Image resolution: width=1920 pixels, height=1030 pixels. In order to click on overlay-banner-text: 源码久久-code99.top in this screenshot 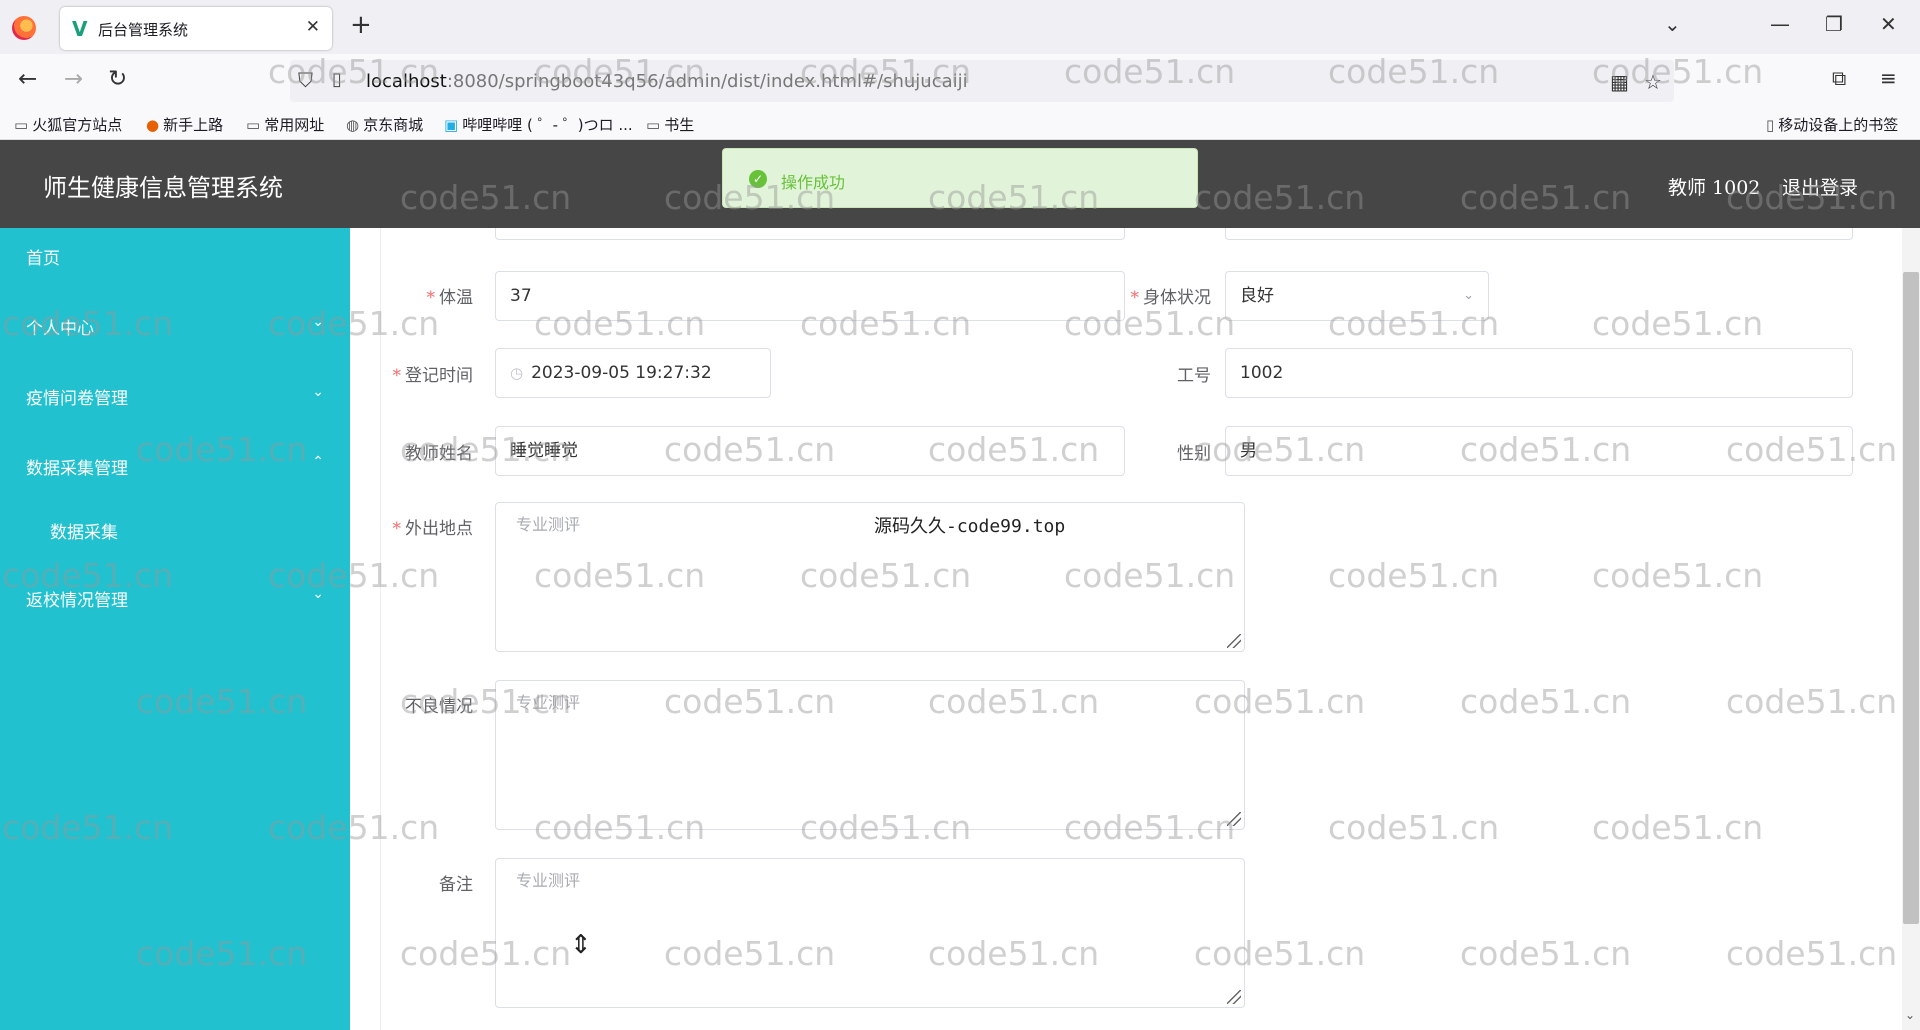, I will do `click(970, 526)`.